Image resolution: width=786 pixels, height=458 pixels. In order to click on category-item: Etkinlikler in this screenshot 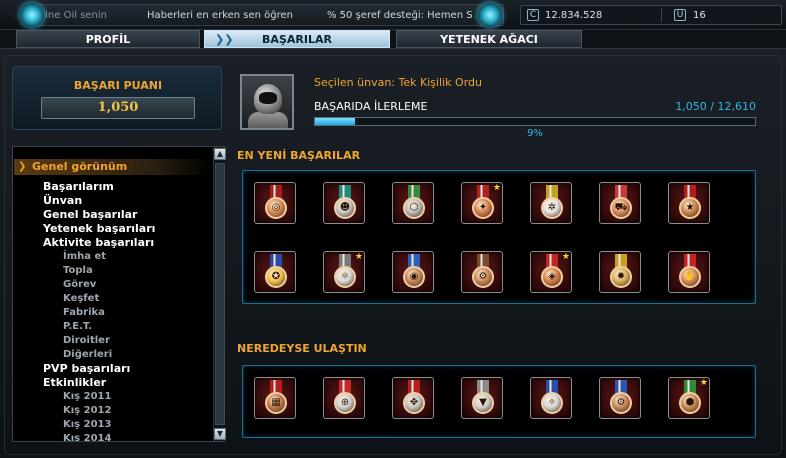, I will do `click(74, 382)`.